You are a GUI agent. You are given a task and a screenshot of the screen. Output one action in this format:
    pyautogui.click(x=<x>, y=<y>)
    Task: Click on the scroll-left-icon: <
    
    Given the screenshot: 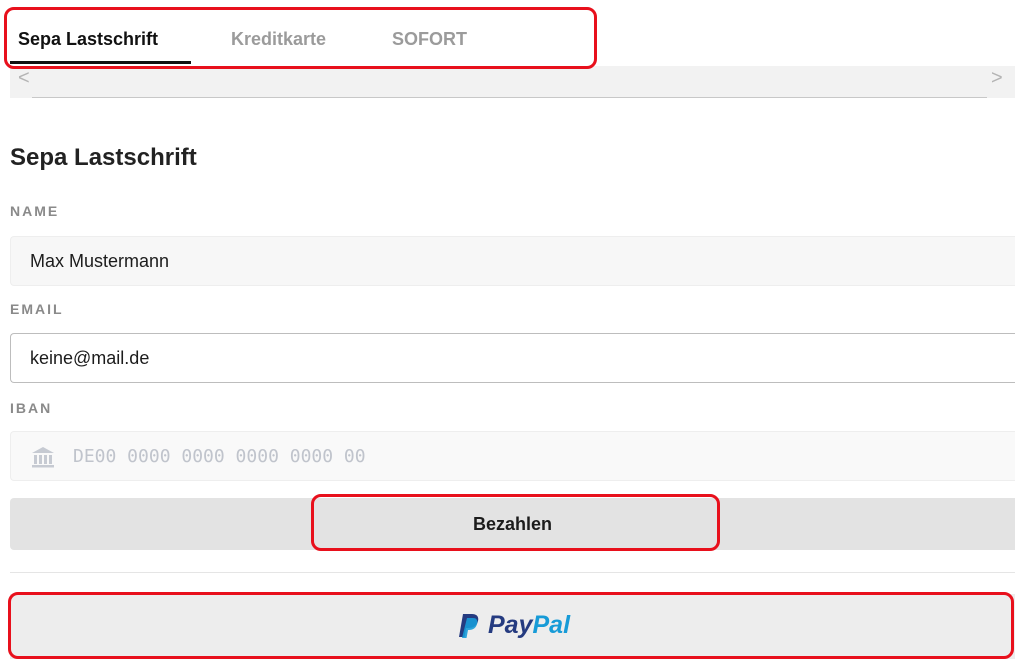 What is the action you would take?
    pyautogui.click(x=24, y=78)
    